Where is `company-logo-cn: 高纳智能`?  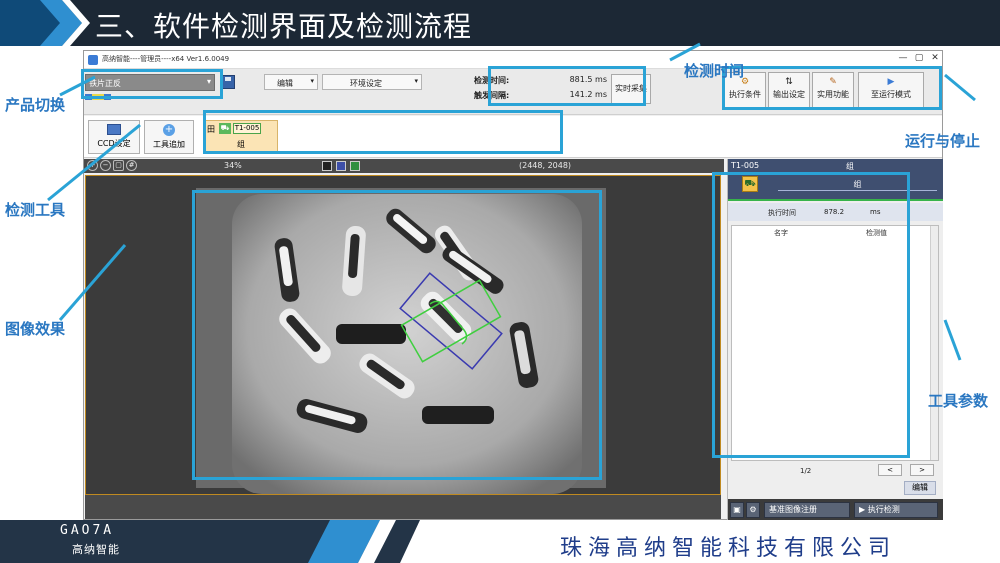 company-logo-cn: 高纳智能 is located at coordinates (96, 549).